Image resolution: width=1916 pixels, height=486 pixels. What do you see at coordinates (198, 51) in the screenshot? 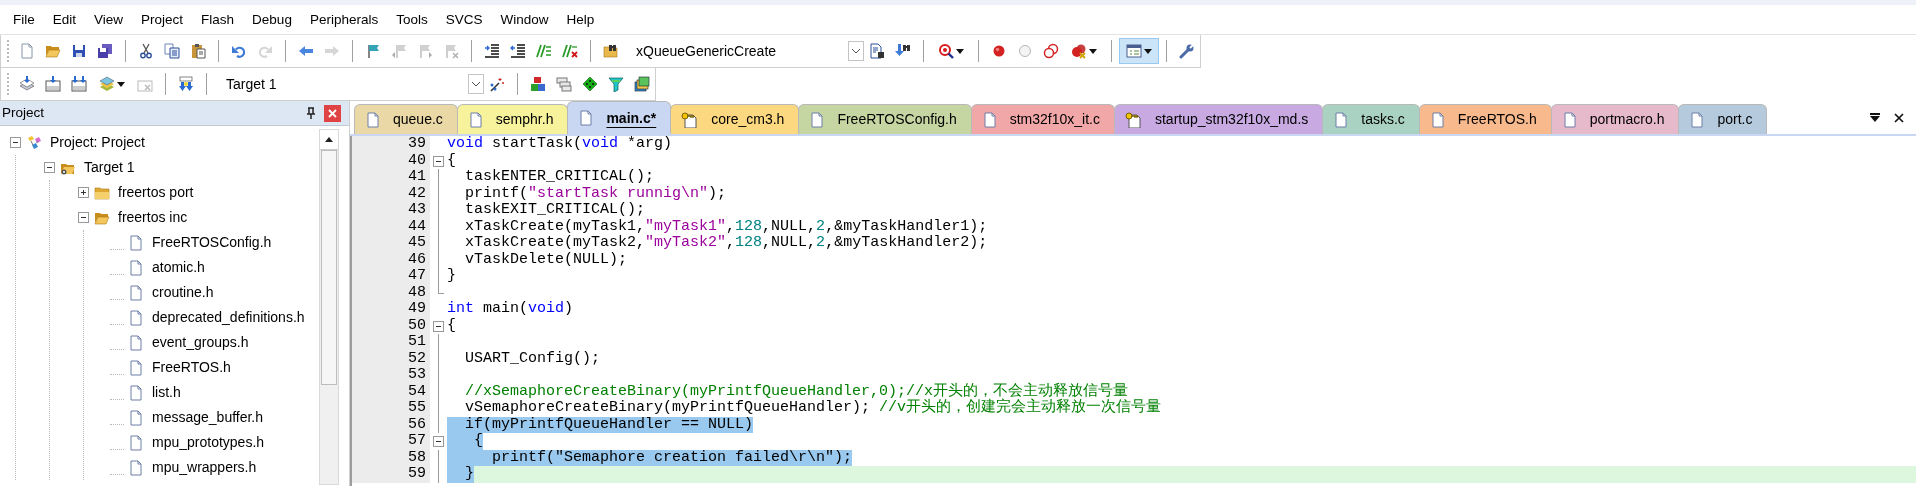
I see `clipboard-icon` at bounding box center [198, 51].